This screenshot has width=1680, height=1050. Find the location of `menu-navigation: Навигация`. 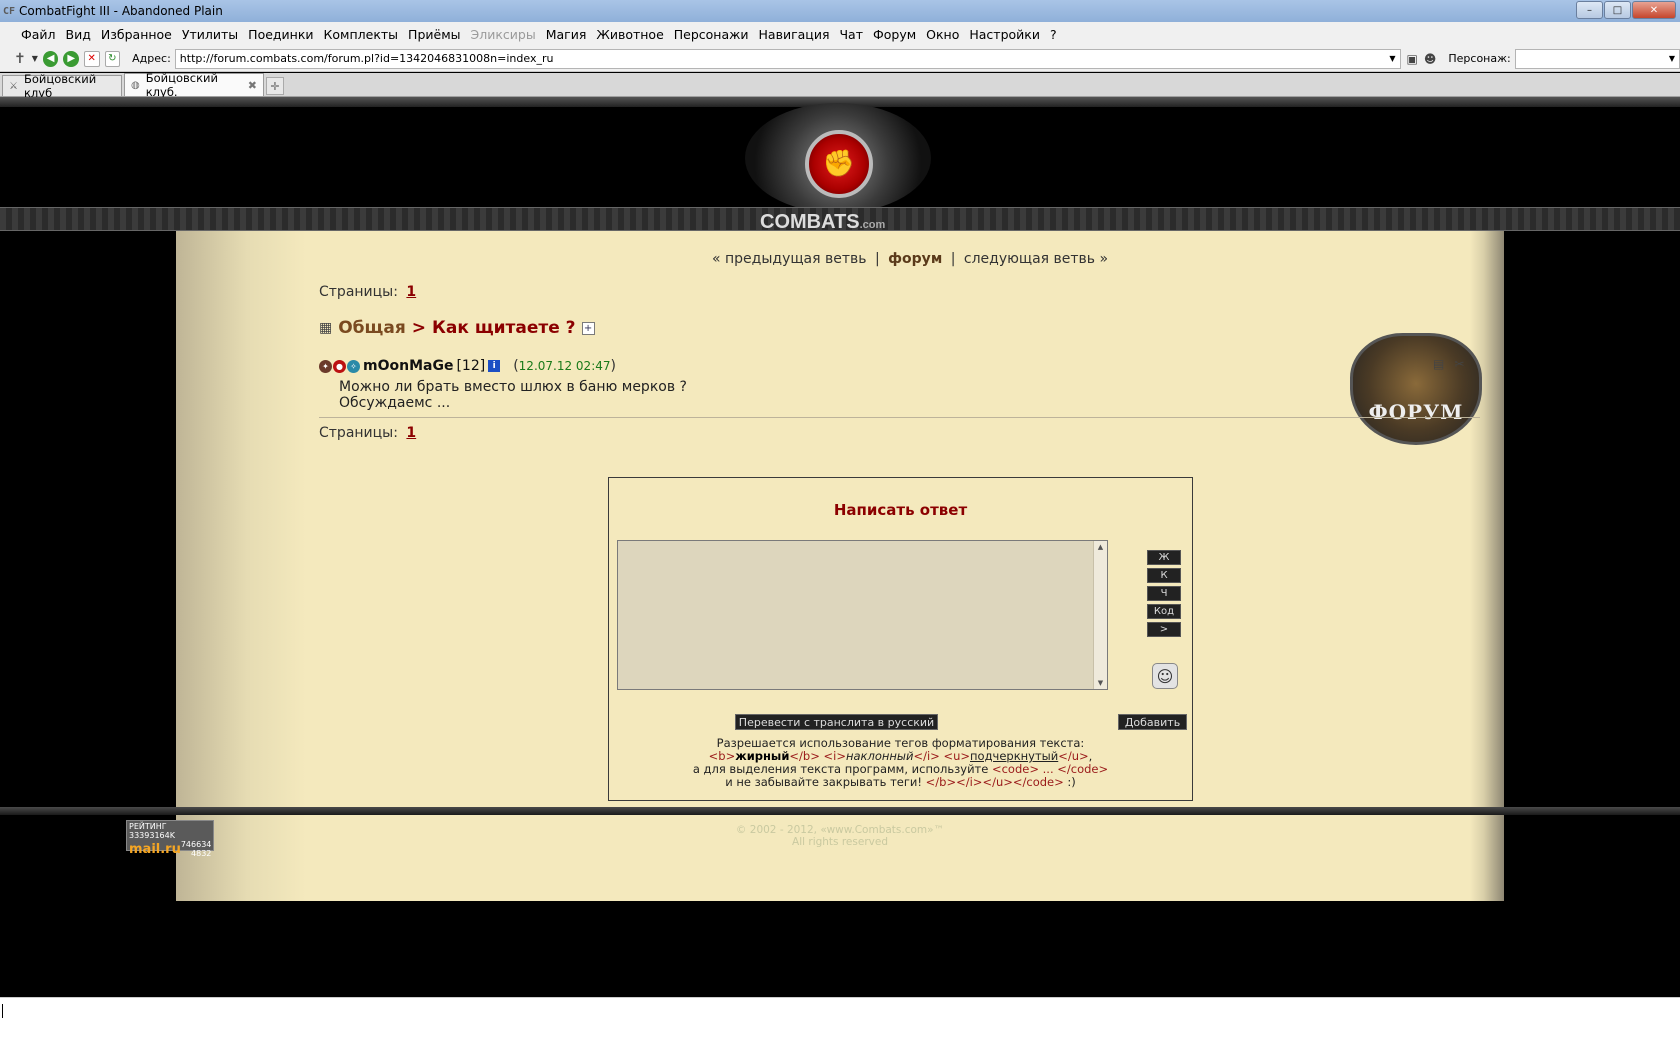

menu-navigation: Навигация is located at coordinates (794, 34).